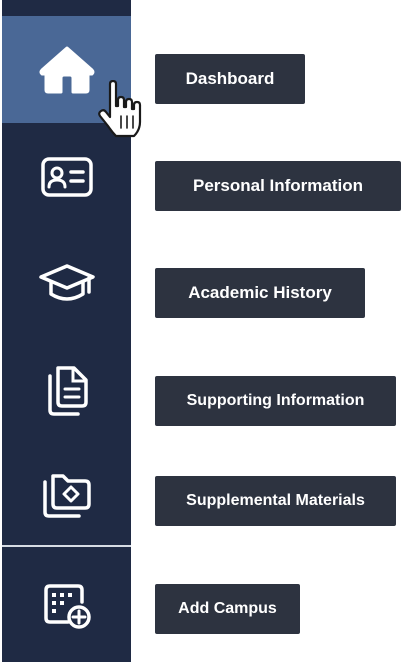 This screenshot has height=662, width=402. What do you see at coordinates (275, 401) in the screenshot?
I see `tooltip-supporting-information: Supporting Information` at bounding box center [275, 401].